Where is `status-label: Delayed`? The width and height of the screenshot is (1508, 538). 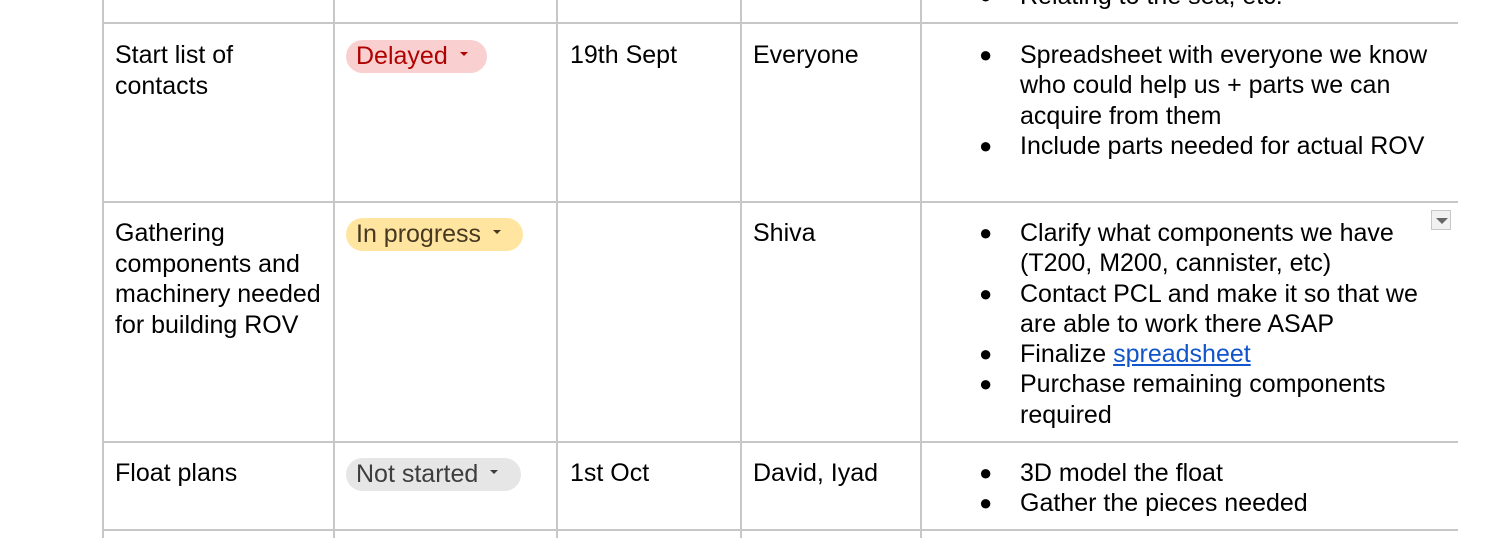 status-label: Delayed is located at coordinates (402, 56).